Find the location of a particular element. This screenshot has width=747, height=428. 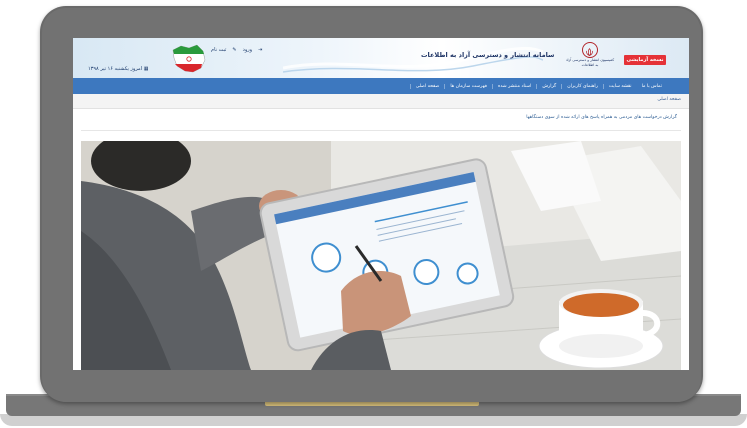

nav-report: گزارش is located at coordinates (548, 86).